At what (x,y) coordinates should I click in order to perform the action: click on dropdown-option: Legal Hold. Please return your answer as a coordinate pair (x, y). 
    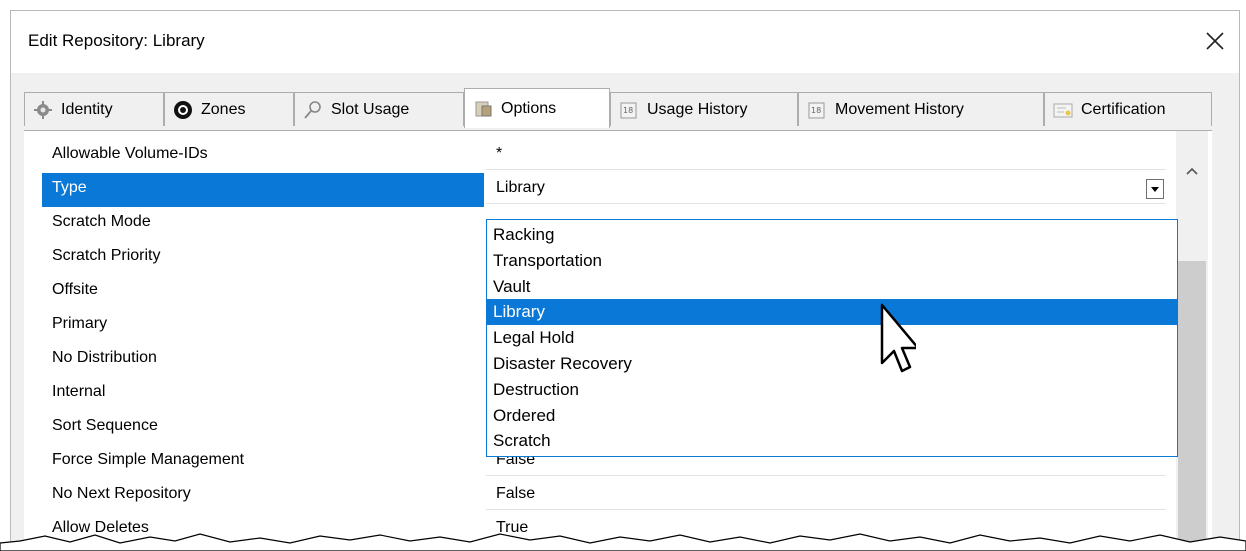
    Looking at the image, I should click on (832, 338).